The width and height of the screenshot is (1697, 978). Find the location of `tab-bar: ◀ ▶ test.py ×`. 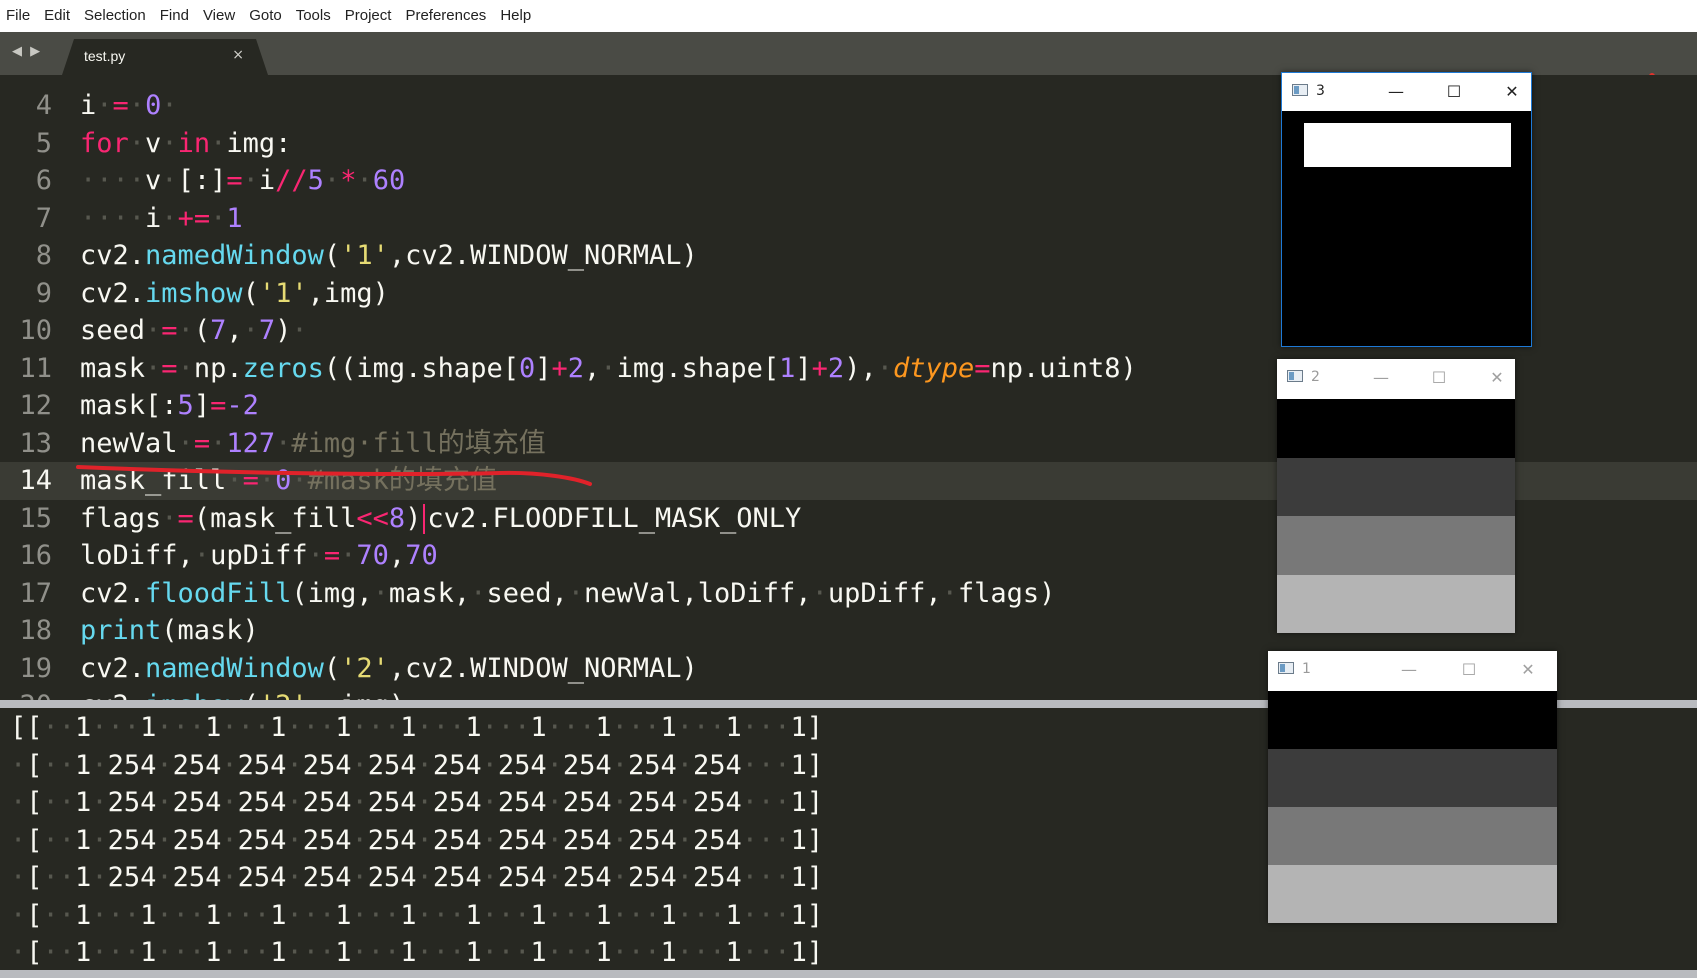

tab-bar: ◀ ▶ test.py × is located at coordinates (848, 55).